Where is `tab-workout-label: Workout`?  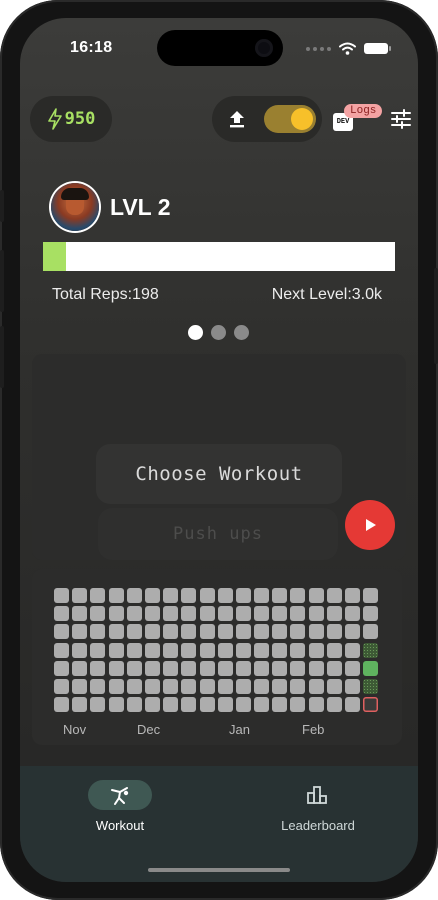
tab-workout-label: Workout is located at coordinates (120, 825).